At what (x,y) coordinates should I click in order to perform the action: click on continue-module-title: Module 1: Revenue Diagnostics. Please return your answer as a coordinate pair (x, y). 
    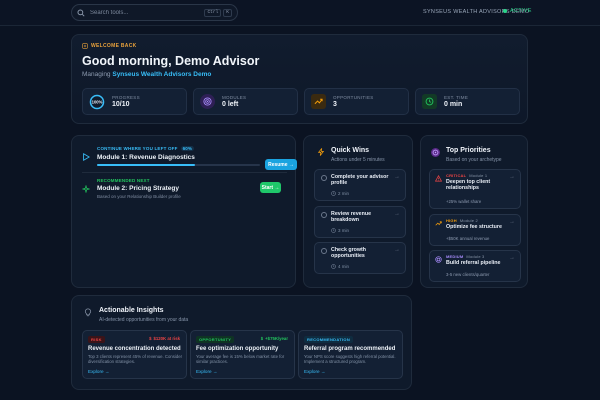
    Looking at the image, I should click on (146, 157).